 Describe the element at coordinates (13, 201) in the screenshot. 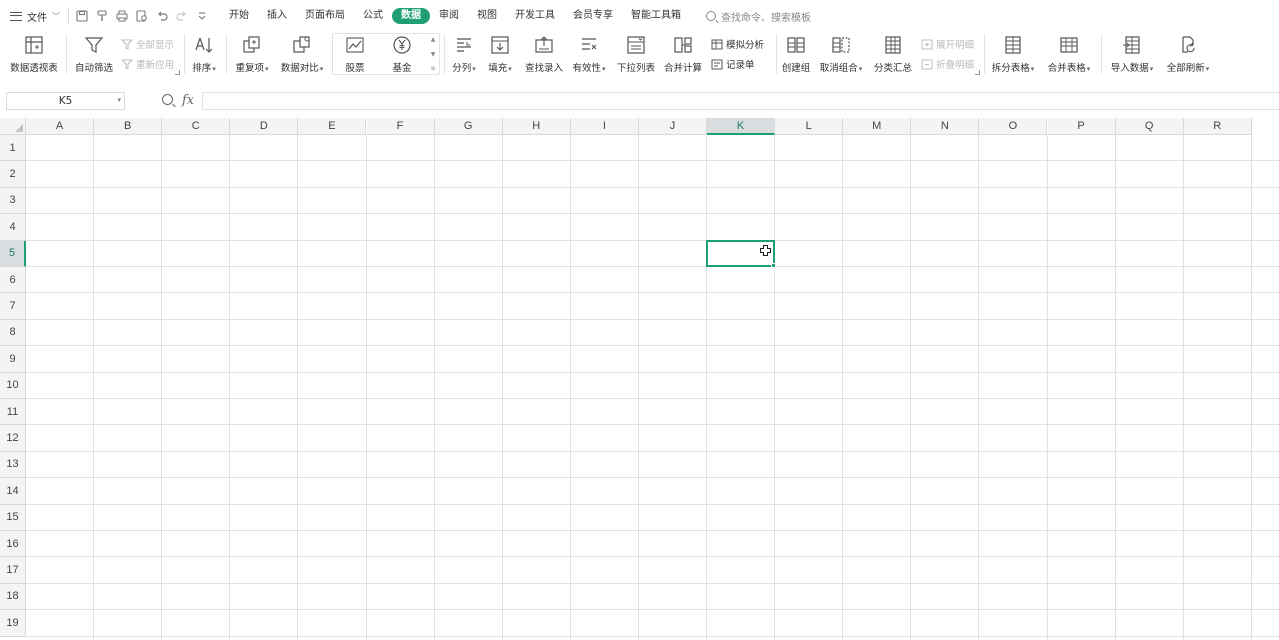

I see `row-header-3: 3` at that location.